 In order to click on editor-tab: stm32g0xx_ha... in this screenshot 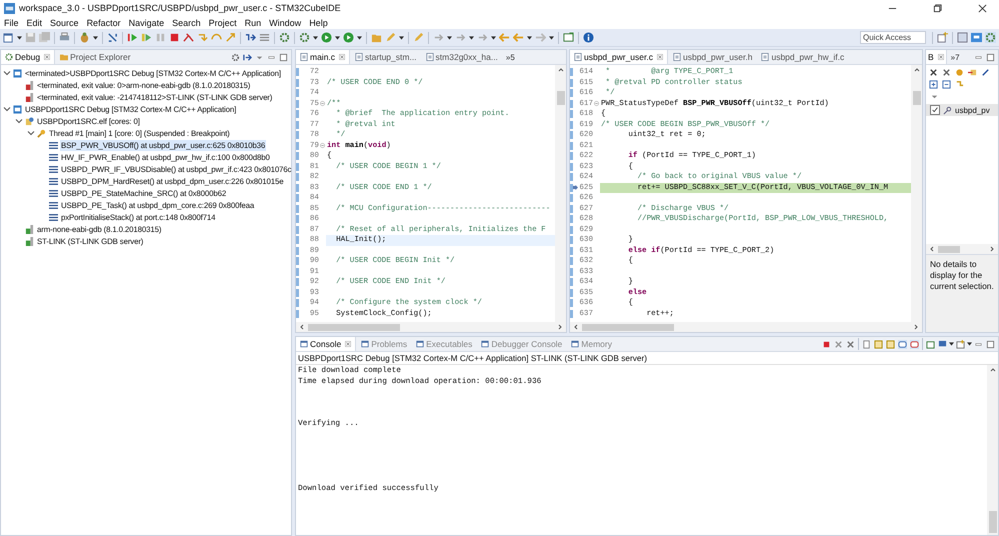, I will do `click(467, 57)`.